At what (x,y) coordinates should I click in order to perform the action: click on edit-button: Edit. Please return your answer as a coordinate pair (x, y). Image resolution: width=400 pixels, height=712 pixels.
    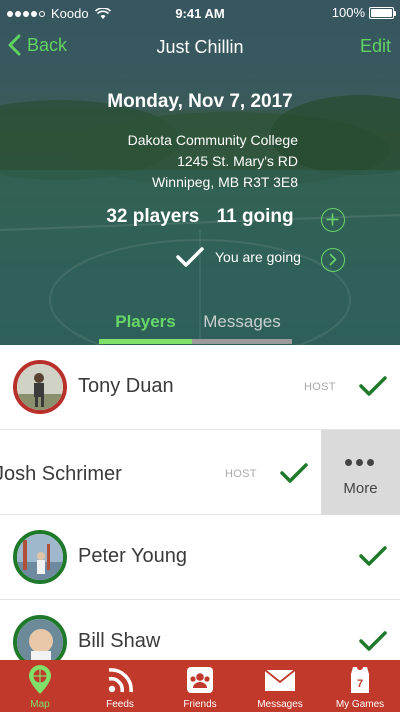
    Looking at the image, I should click on (375, 46).